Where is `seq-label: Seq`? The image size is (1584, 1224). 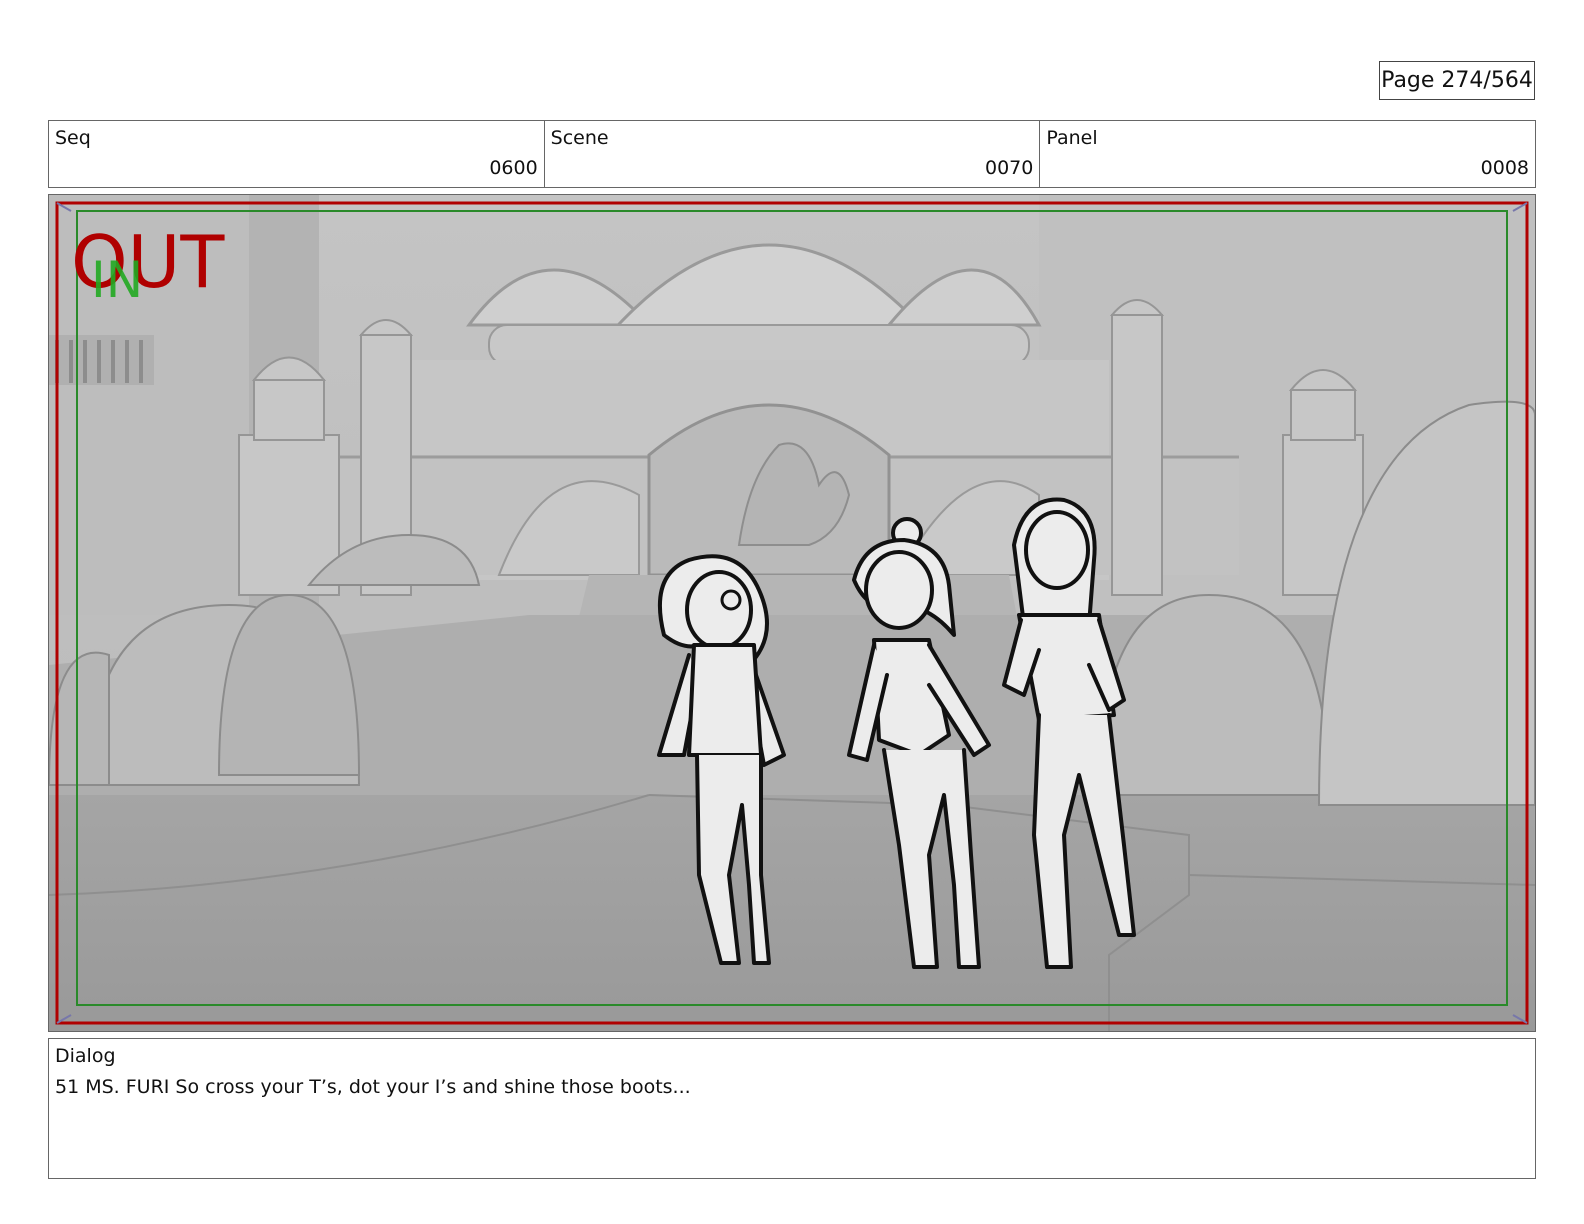
seq-label: Seq is located at coordinates (73, 138).